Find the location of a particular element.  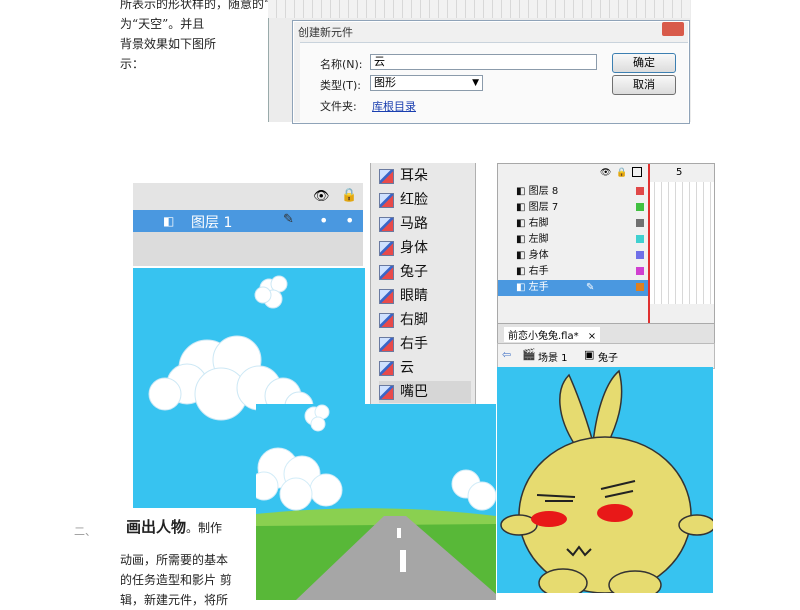

name-label: 名称(N): is located at coordinates (341, 64).